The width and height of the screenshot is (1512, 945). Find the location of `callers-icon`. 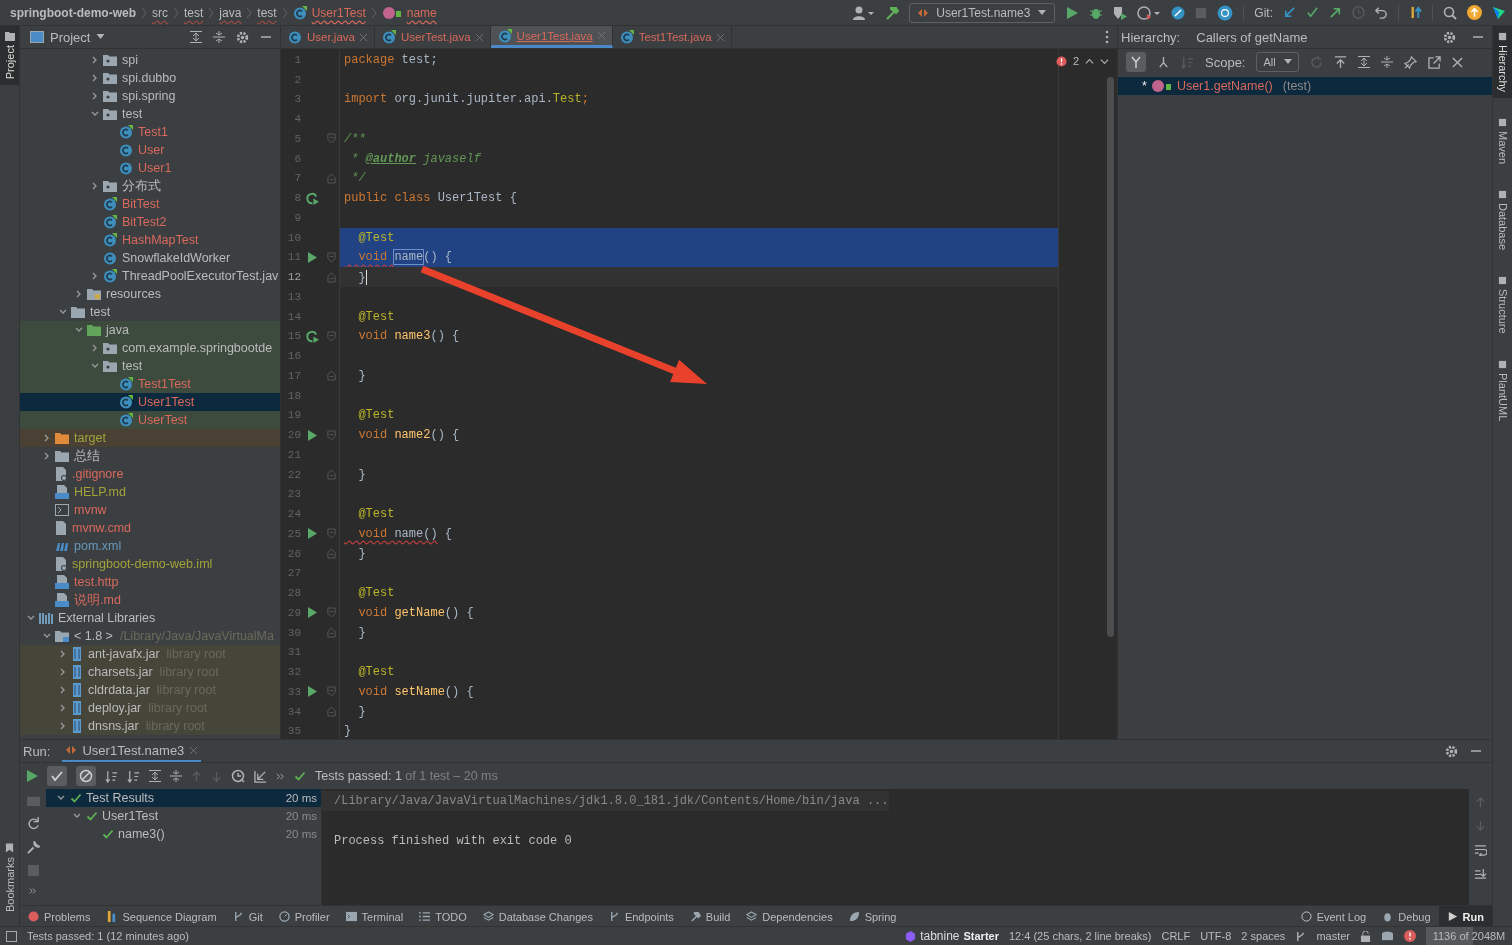

callers-icon is located at coordinates (1136, 62).